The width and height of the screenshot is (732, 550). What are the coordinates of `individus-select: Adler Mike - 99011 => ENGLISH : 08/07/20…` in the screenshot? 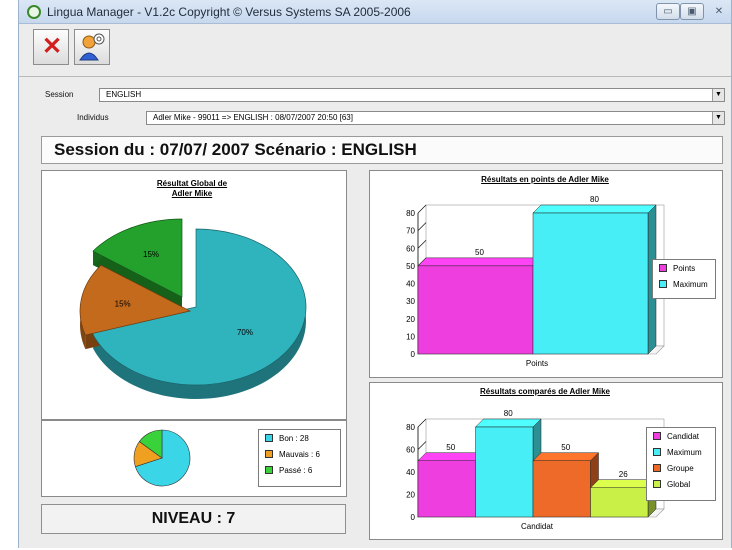 It's located at (435, 118).